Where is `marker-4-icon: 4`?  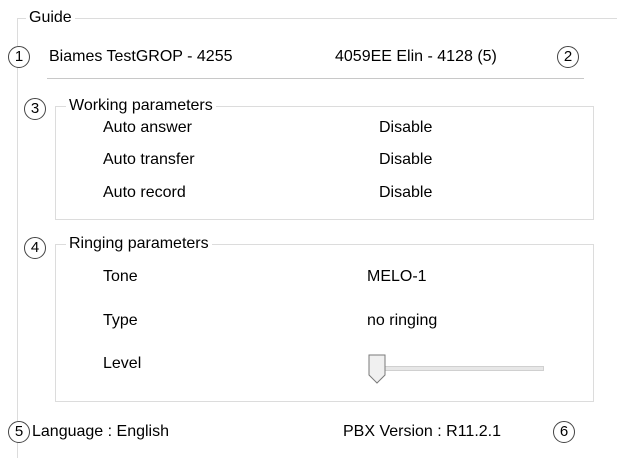
marker-4-icon: 4 is located at coordinates (35, 248).